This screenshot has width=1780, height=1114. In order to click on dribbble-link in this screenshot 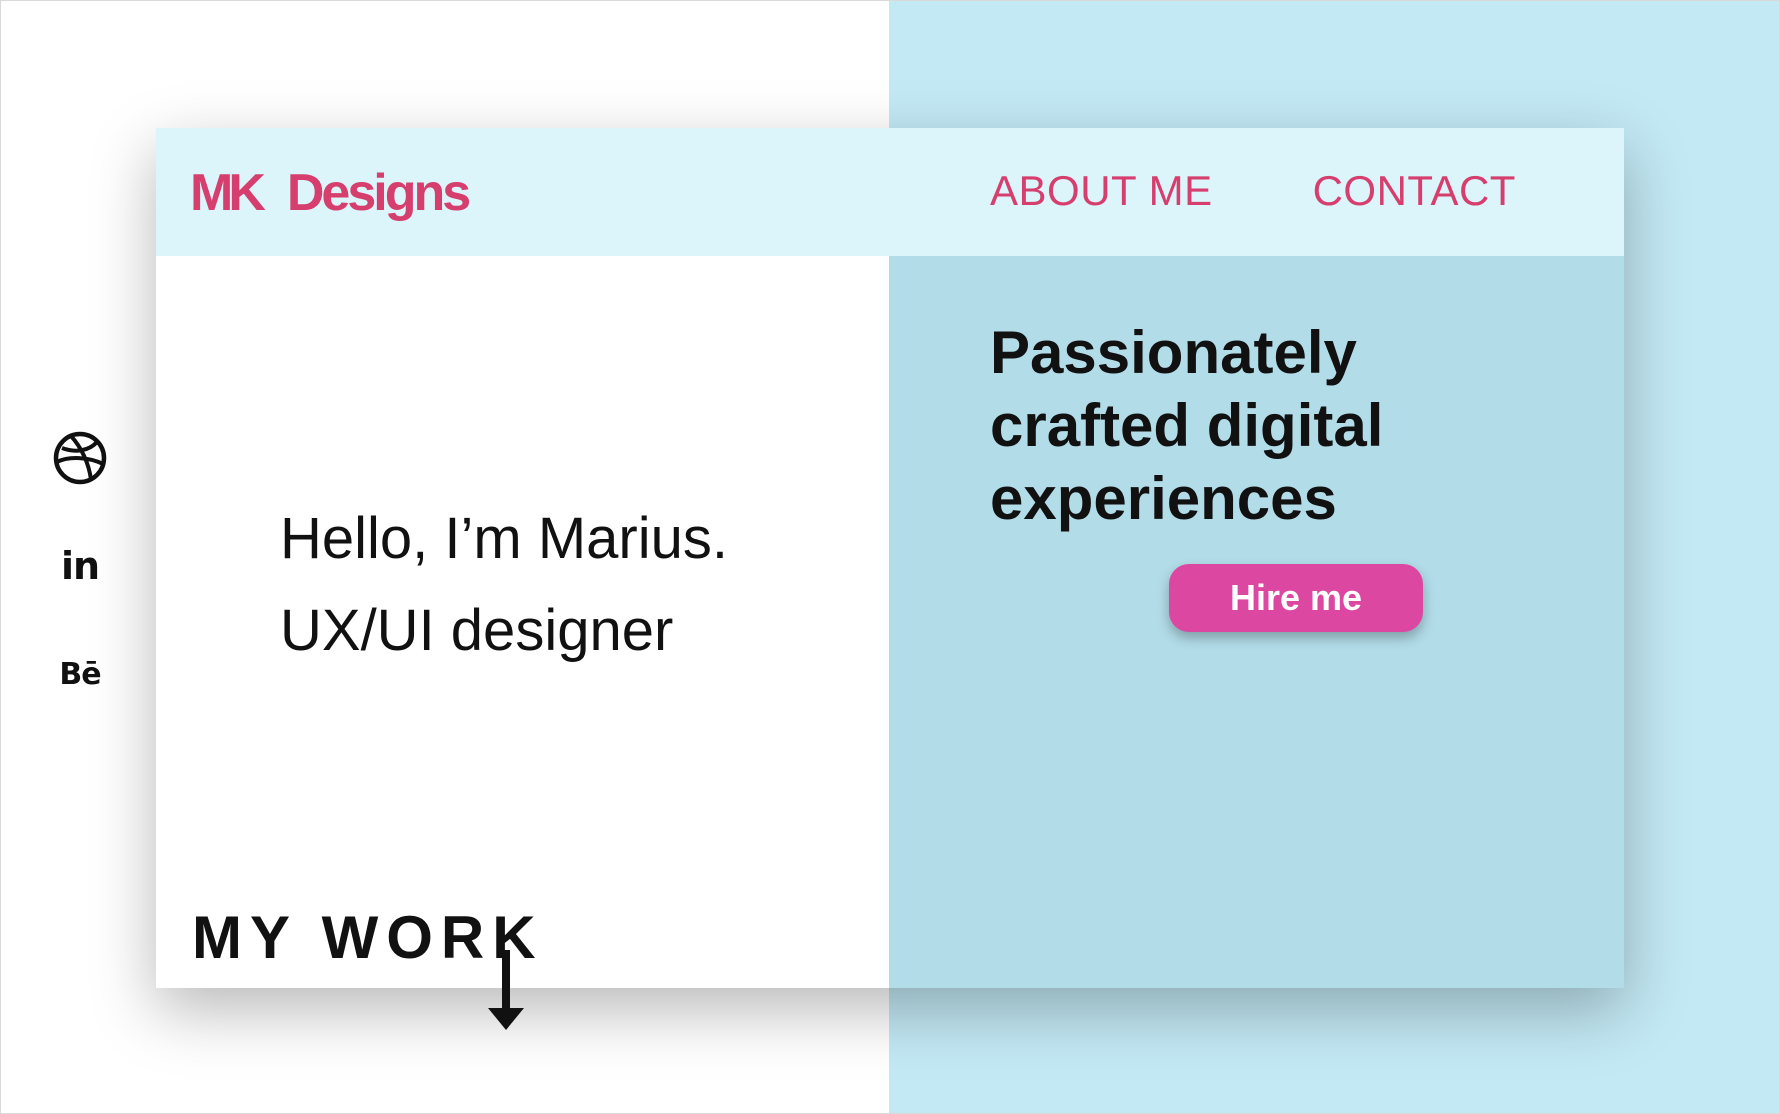, I will do `click(80, 458)`.